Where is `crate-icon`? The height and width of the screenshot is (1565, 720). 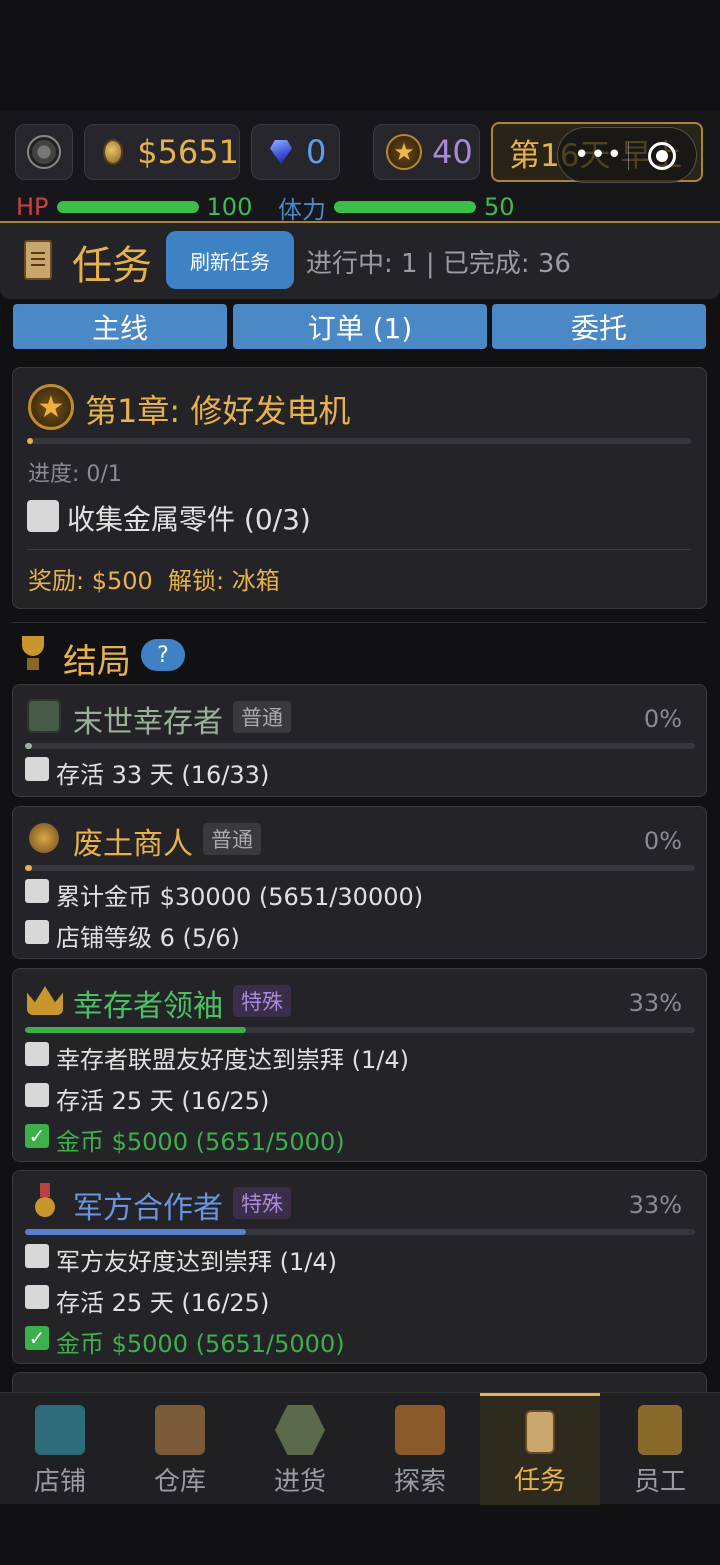
crate-icon is located at coordinates (180, 1430).